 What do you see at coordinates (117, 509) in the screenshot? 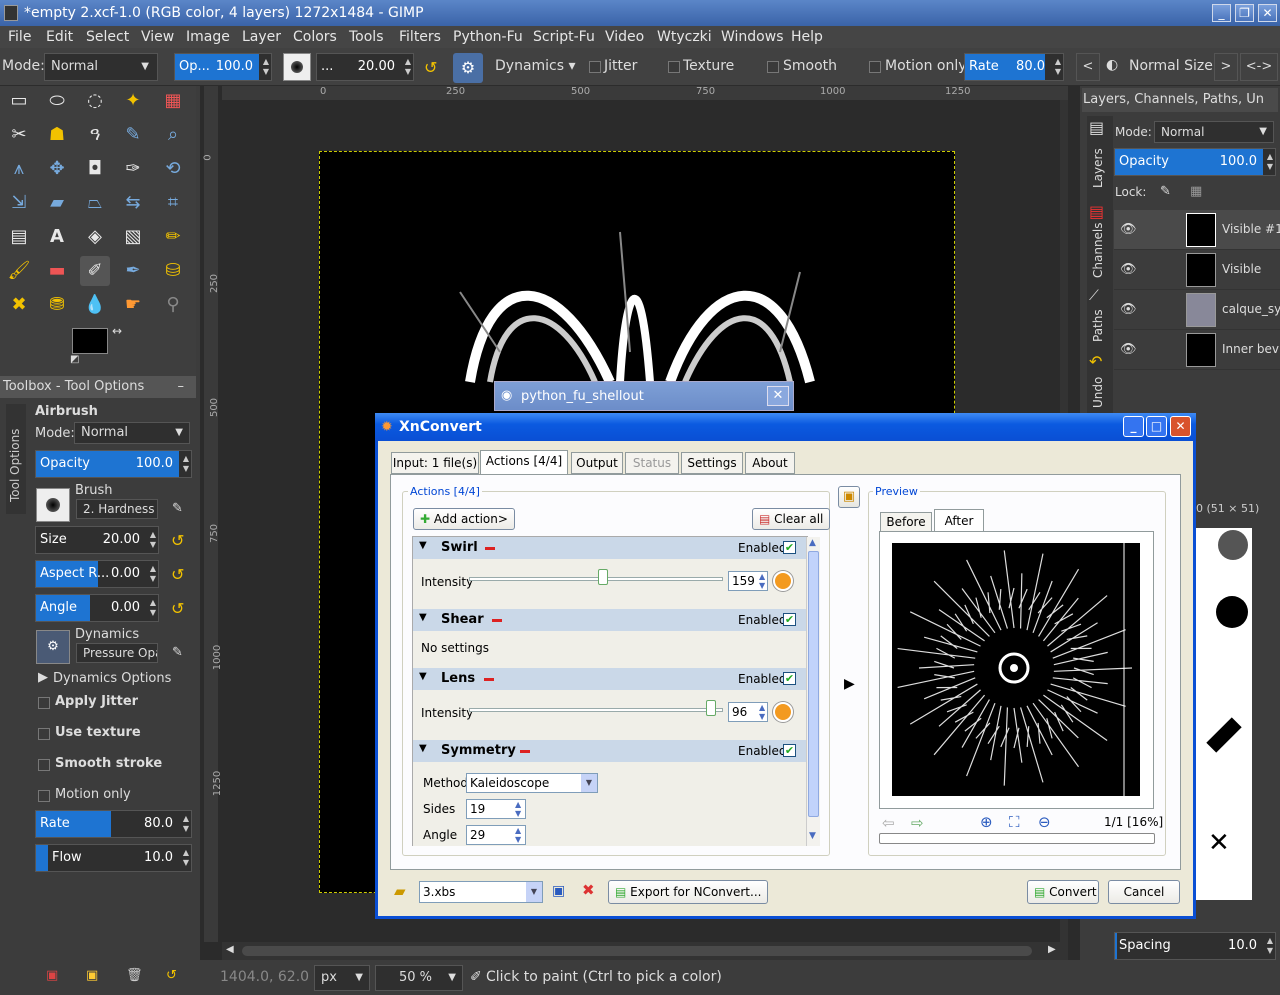
I see `to-brush-name: 2. Hardness 0` at bounding box center [117, 509].